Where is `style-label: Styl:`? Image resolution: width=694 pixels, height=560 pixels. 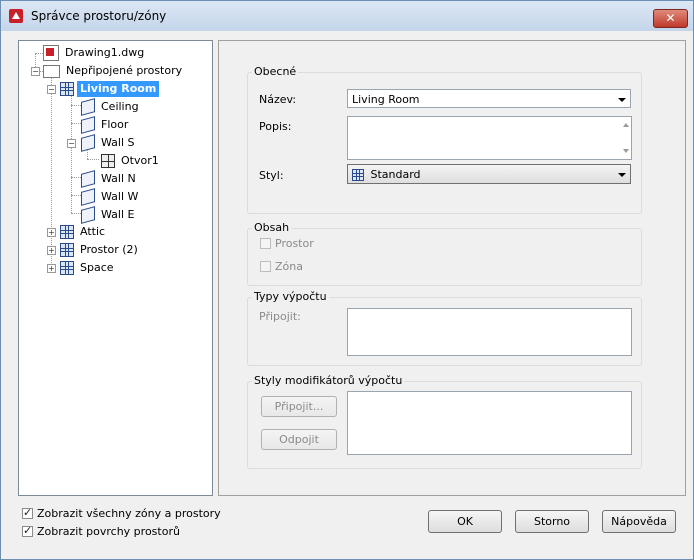
style-label: Styl: is located at coordinates (271, 175).